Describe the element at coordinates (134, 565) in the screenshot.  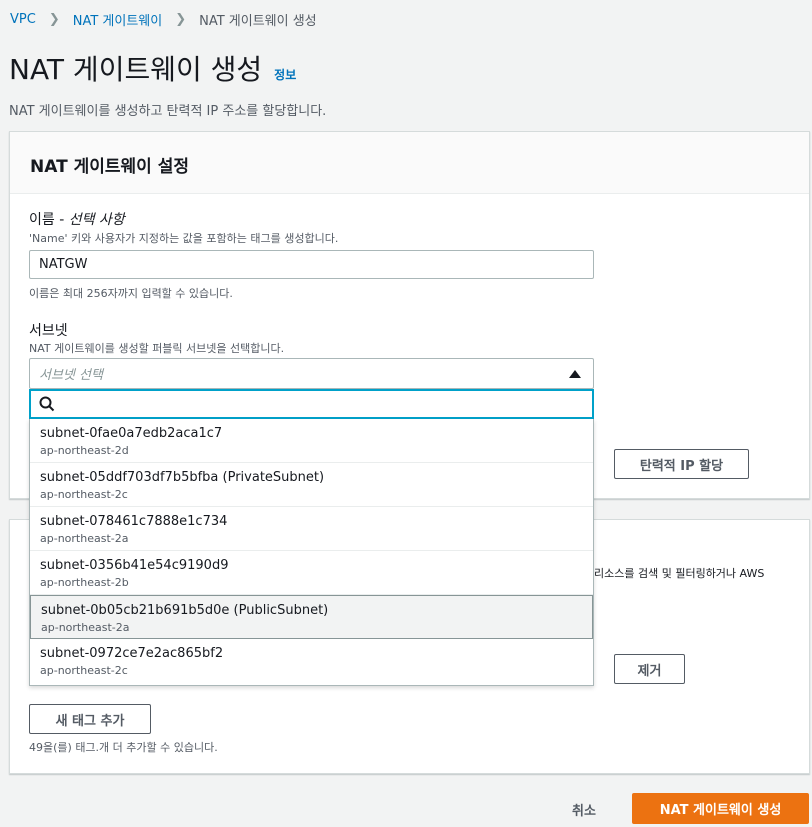
I see `subnet-option-id: subnet-0356b41e54c9190d9` at that location.